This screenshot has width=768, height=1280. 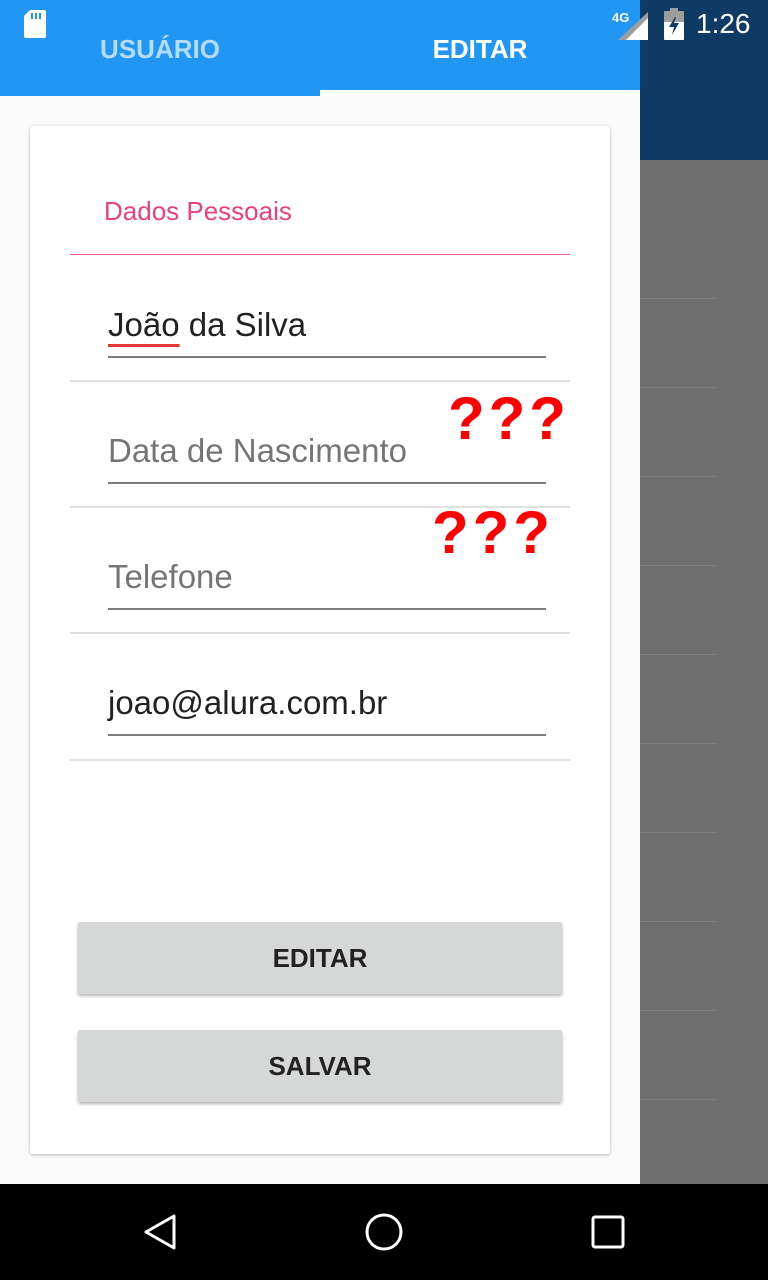 I want to click on navigation-bar, so click(x=384, y=1232).